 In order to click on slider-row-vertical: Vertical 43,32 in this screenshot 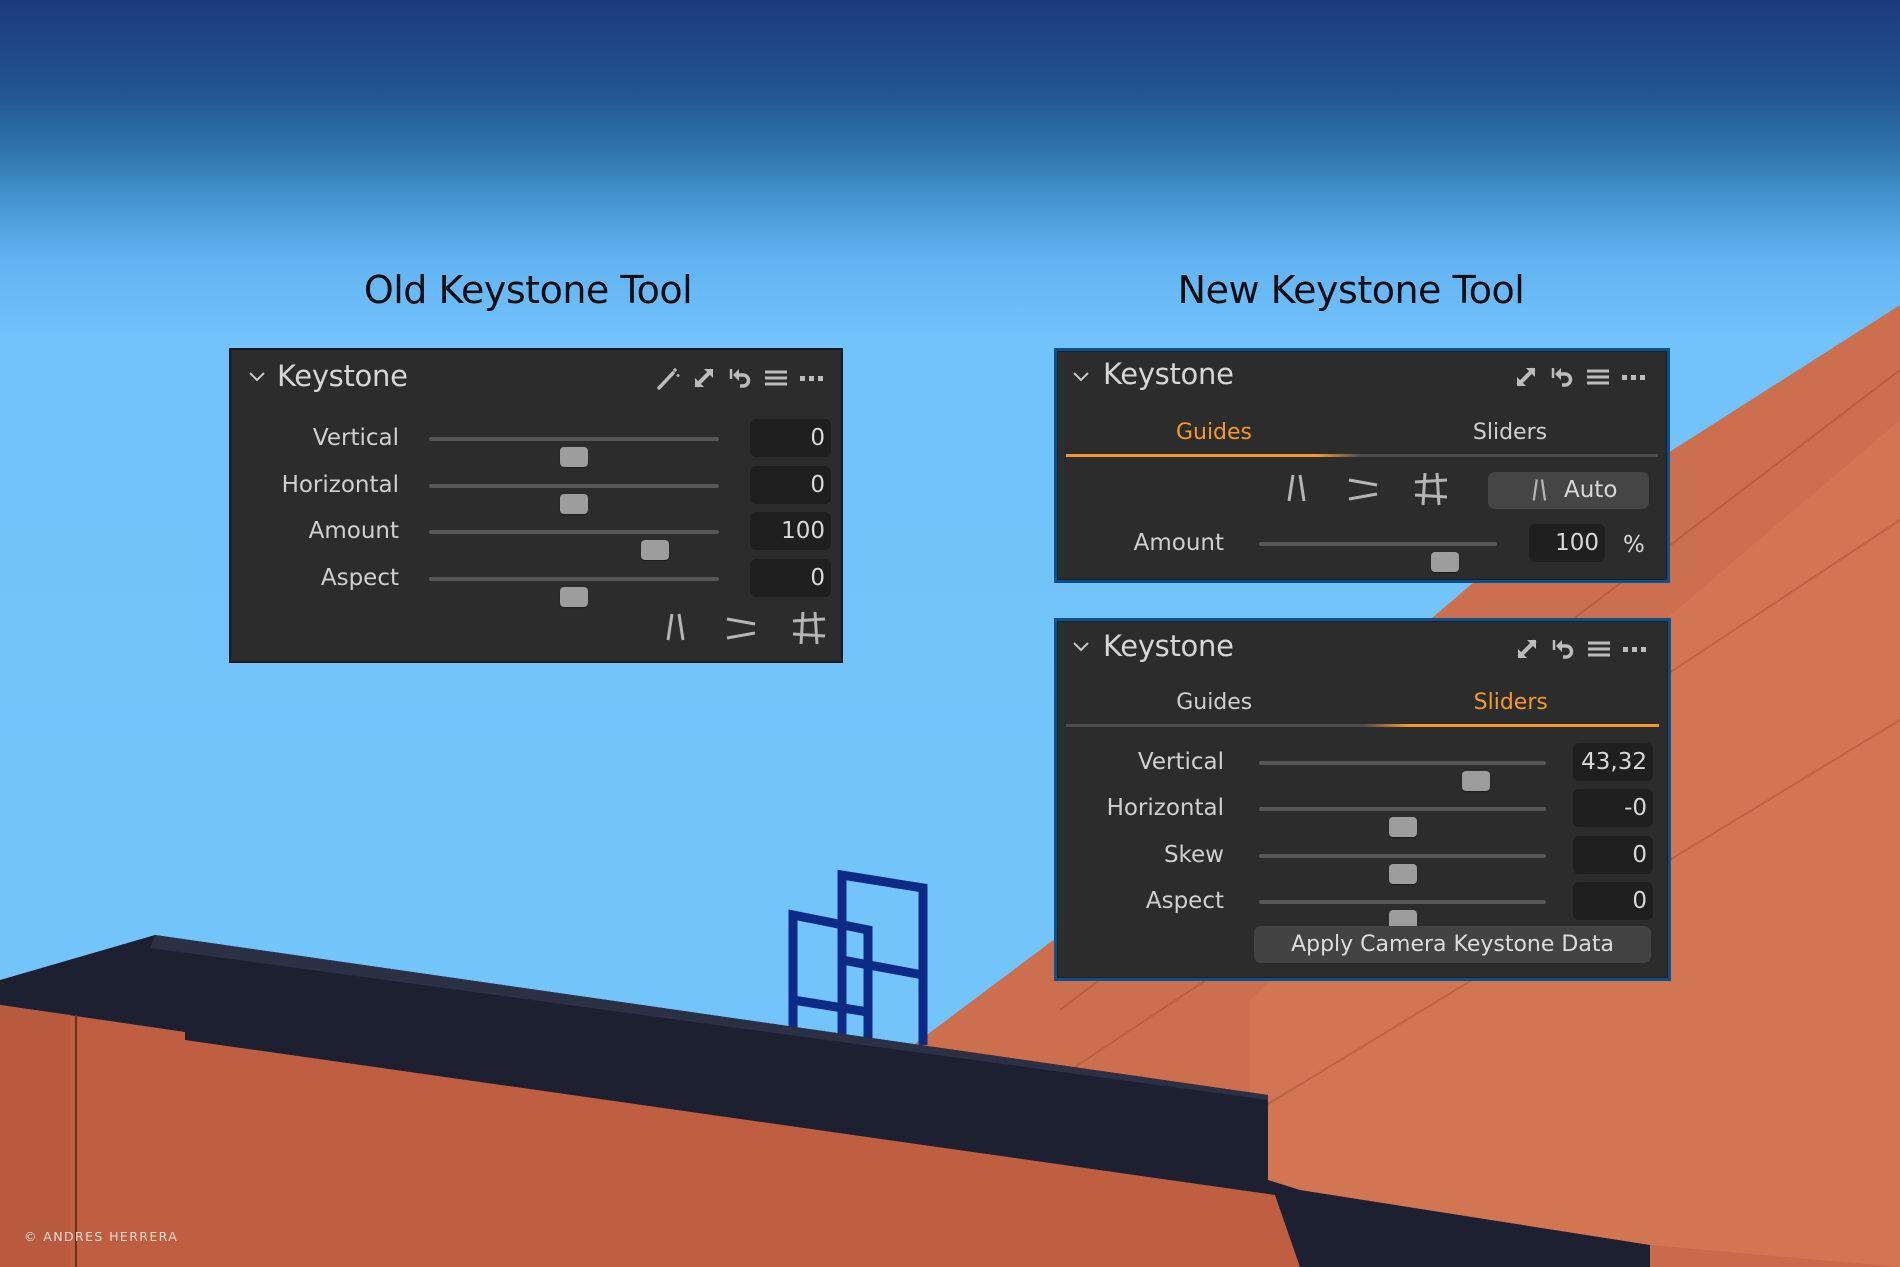, I will do `click(1362, 767)`.